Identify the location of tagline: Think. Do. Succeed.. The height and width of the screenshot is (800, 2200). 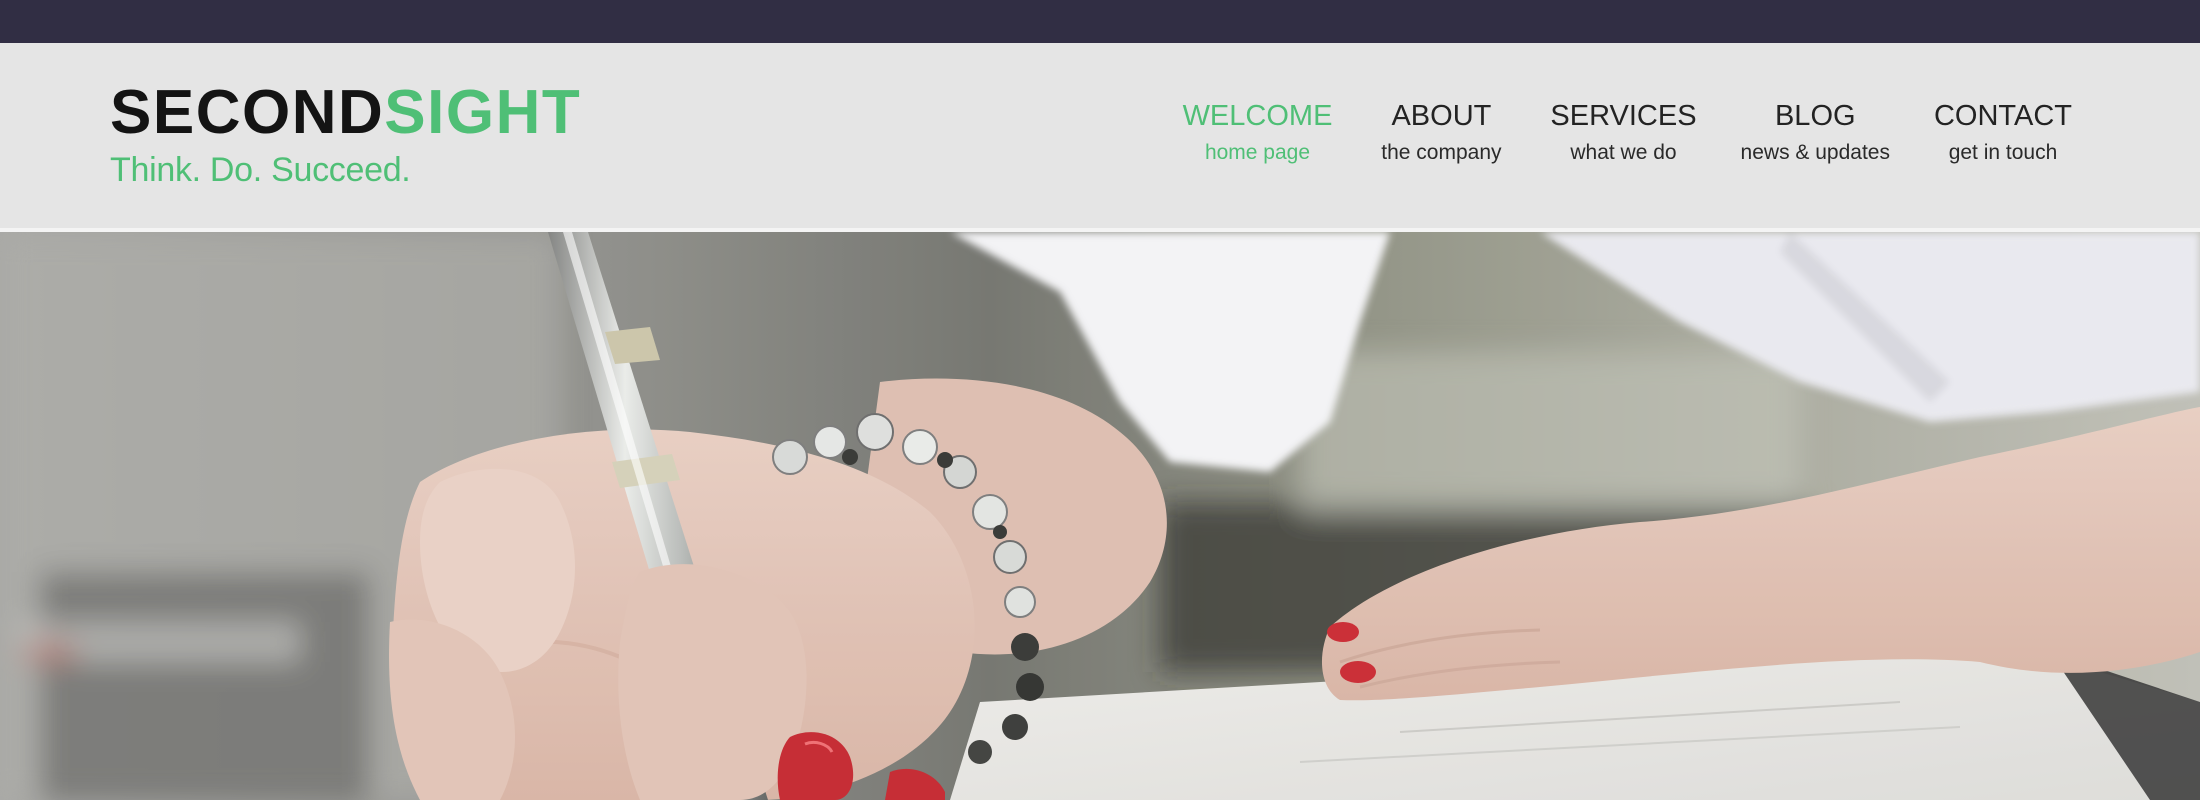
(260, 170).